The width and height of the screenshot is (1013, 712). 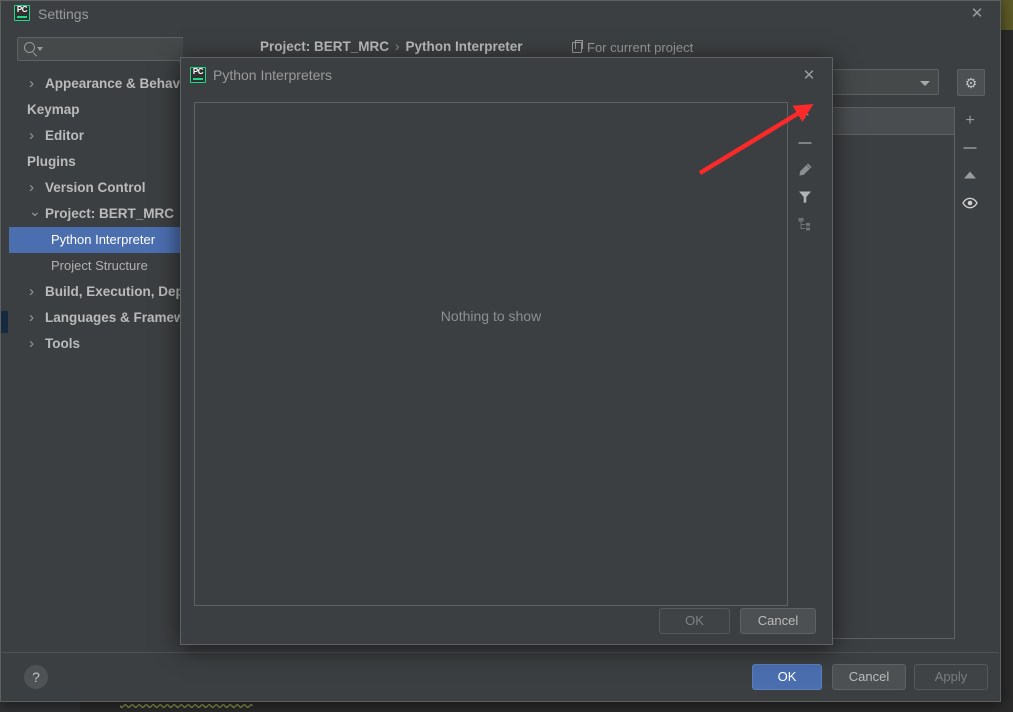 I want to click on search-field, so click(x=100, y=49).